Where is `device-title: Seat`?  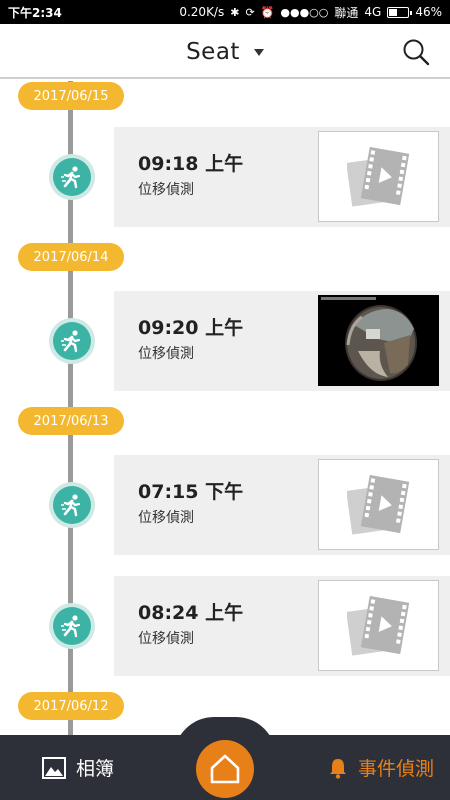
device-title: Seat is located at coordinates (213, 51).